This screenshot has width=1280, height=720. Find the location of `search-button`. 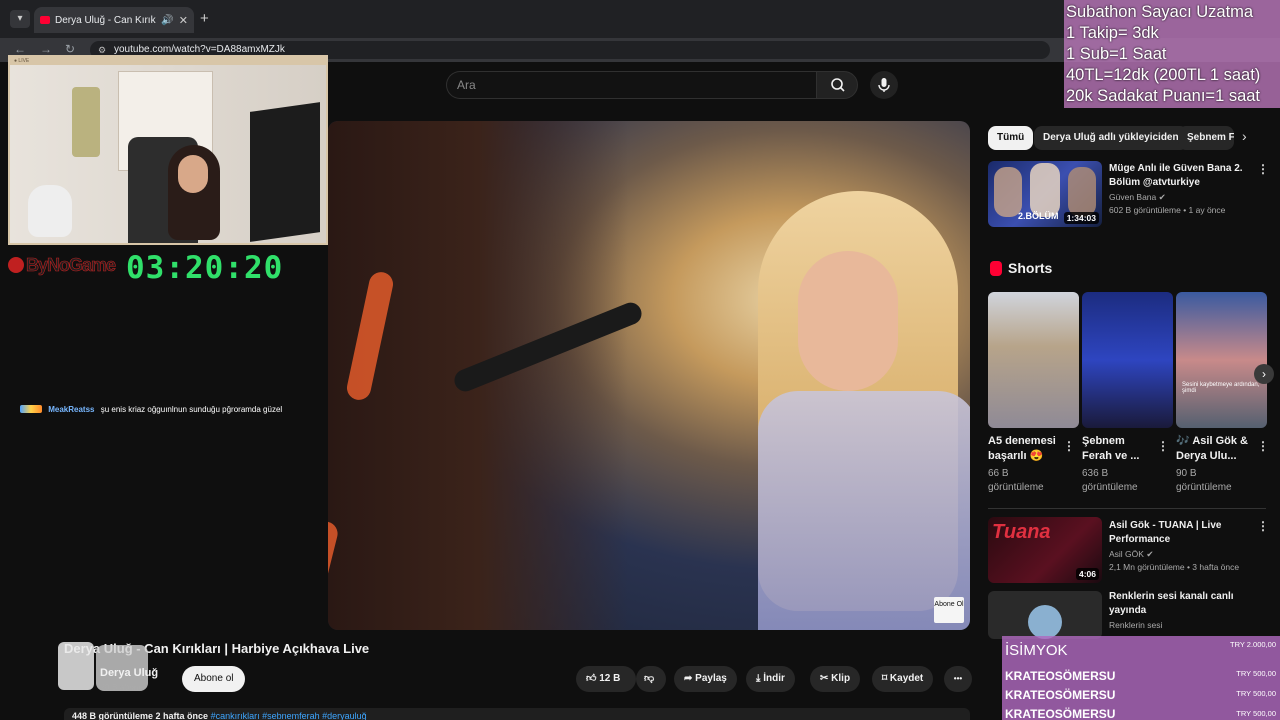

search-button is located at coordinates (837, 85).